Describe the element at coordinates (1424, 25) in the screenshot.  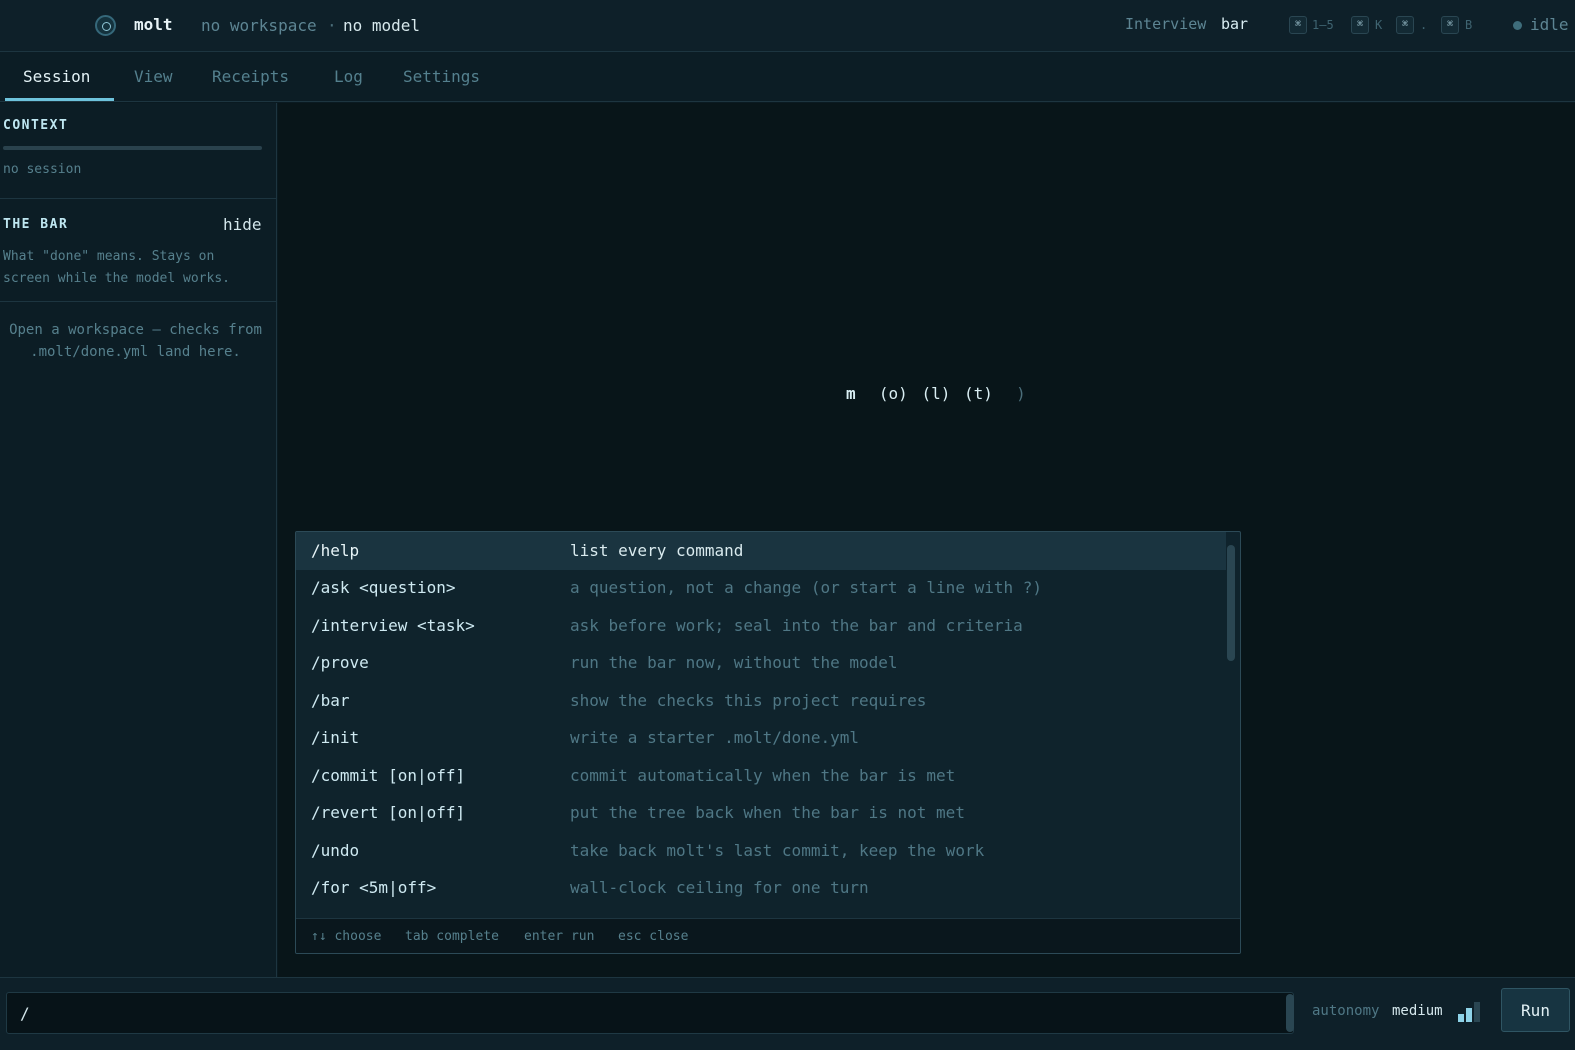
I see `shortcut-hint-stop: .` at that location.